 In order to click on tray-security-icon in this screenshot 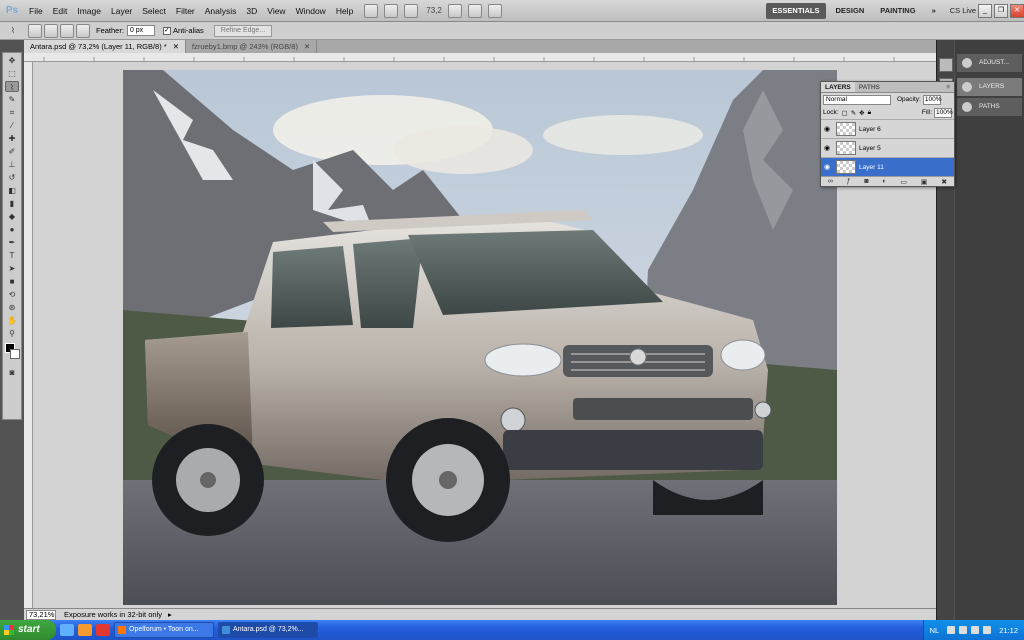, I will do `click(975, 630)`.